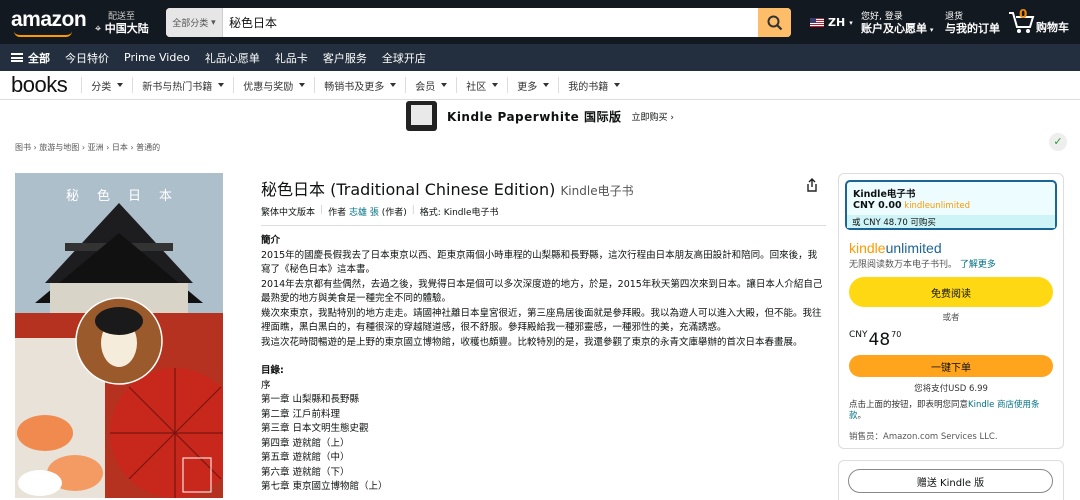  What do you see at coordinates (49, 20) in the screenshot?
I see `amazon-logo: amazon` at bounding box center [49, 20].